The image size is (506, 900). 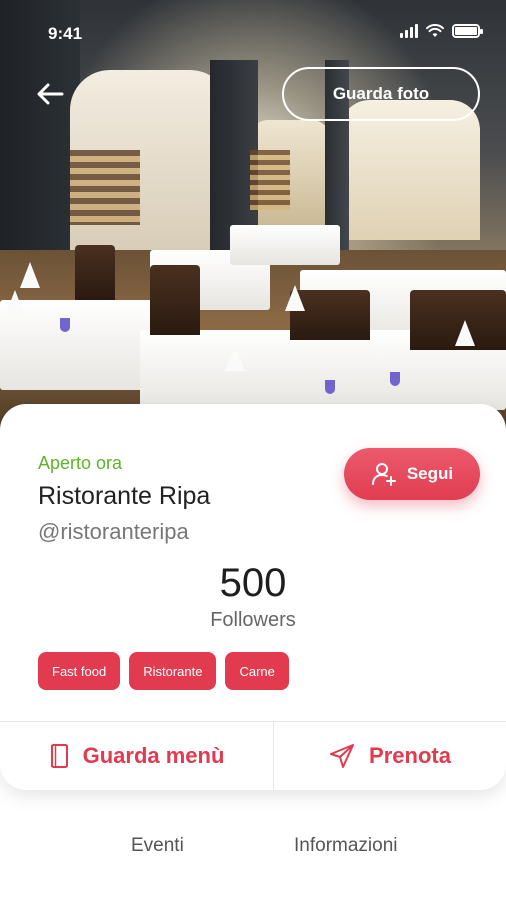 What do you see at coordinates (257, 671) in the screenshot?
I see `tag-carne: Carne` at bounding box center [257, 671].